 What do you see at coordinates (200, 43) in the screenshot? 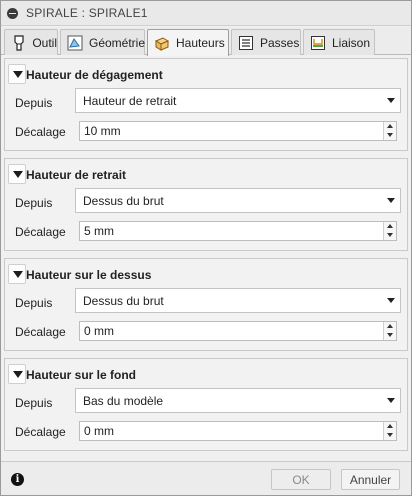
I see `tab-hauteurs-label: Hauteurs` at bounding box center [200, 43].